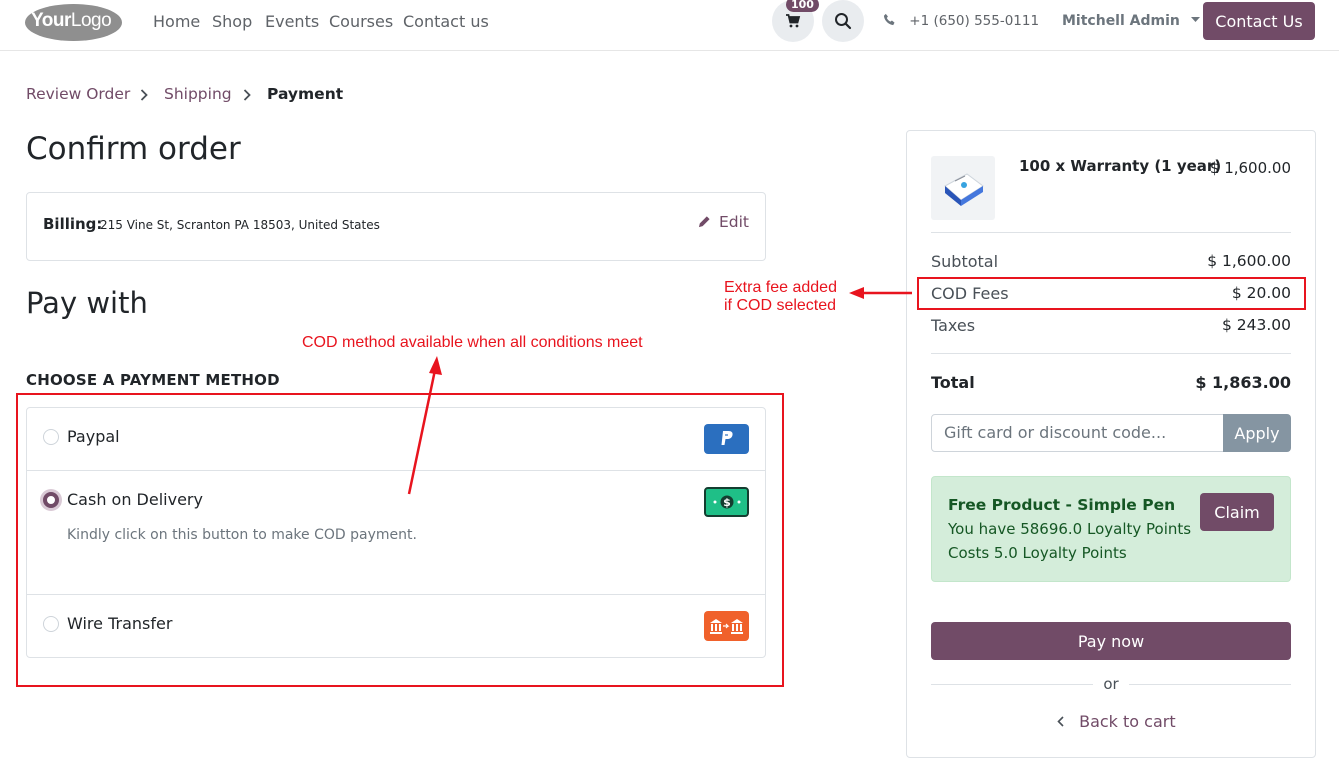  What do you see at coordinates (305, 94) in the screenshot?
I see `breadcrumb-payment: Payment` at bounding box center [305, 94].